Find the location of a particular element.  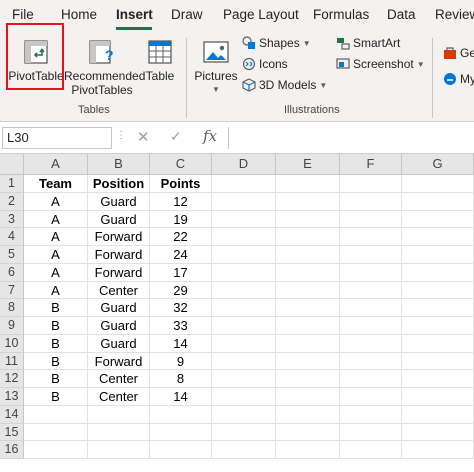

cell: 19 is located at coordinates (181, 219).